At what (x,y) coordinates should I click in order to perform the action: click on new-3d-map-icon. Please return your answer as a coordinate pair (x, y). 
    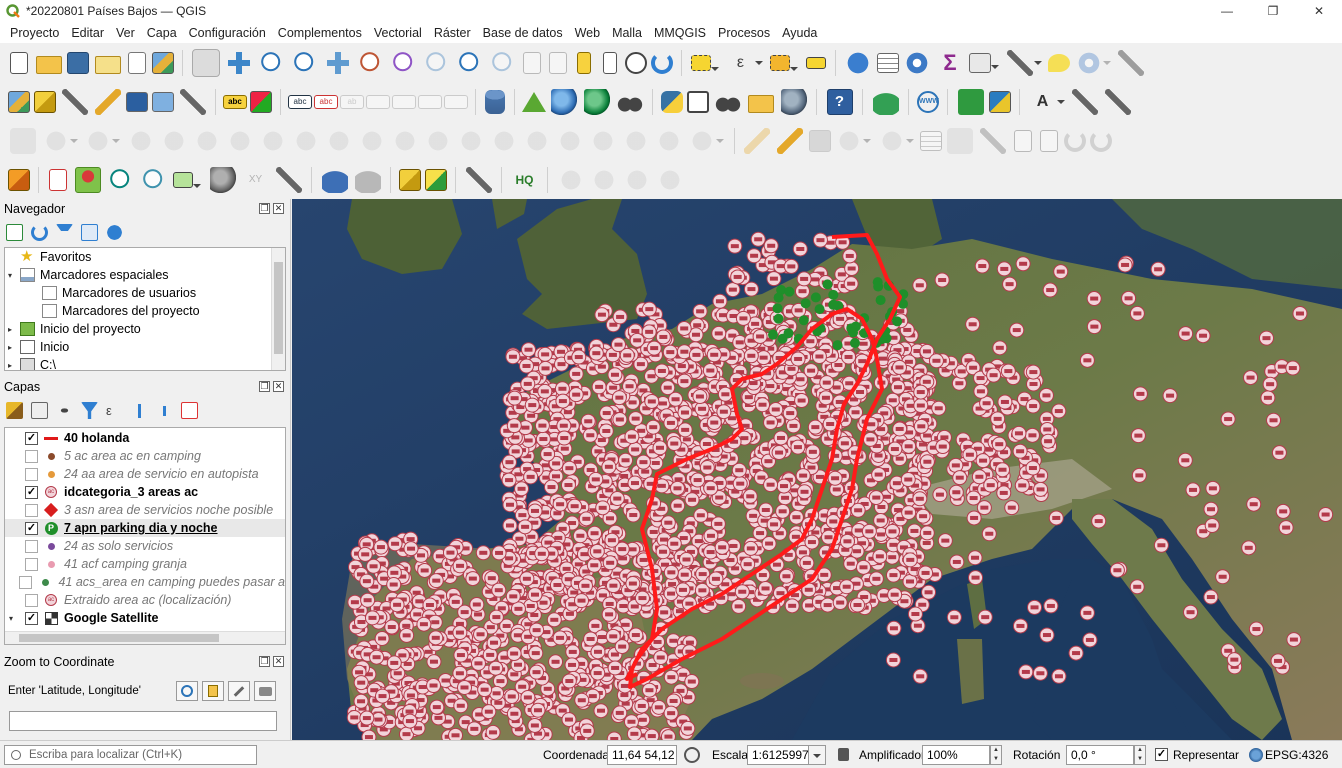
    Looking at the image, I should click on (558, 62).